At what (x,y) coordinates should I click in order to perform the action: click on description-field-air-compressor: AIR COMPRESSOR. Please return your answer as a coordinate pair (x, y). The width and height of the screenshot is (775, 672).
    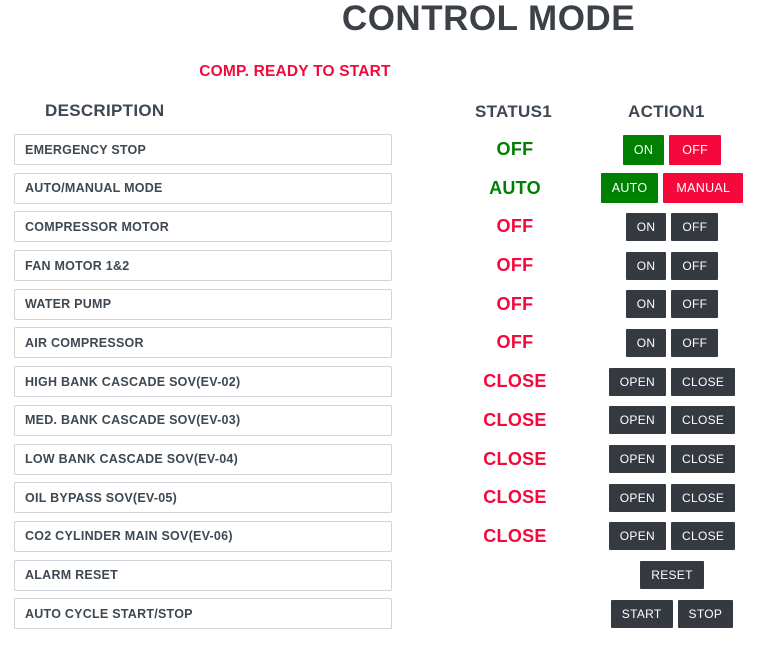
    Looking at the image, I should click on (203, 343).